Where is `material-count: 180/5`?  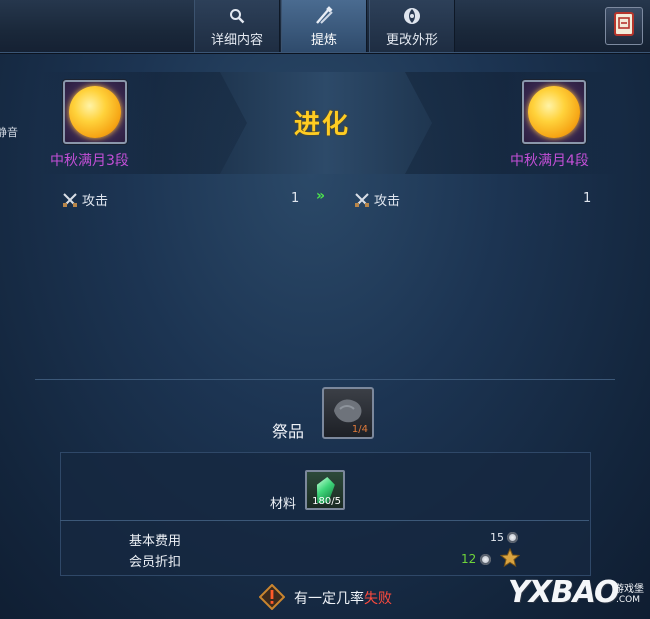
material-count: 180/5 is located at coordinates (326, 501).